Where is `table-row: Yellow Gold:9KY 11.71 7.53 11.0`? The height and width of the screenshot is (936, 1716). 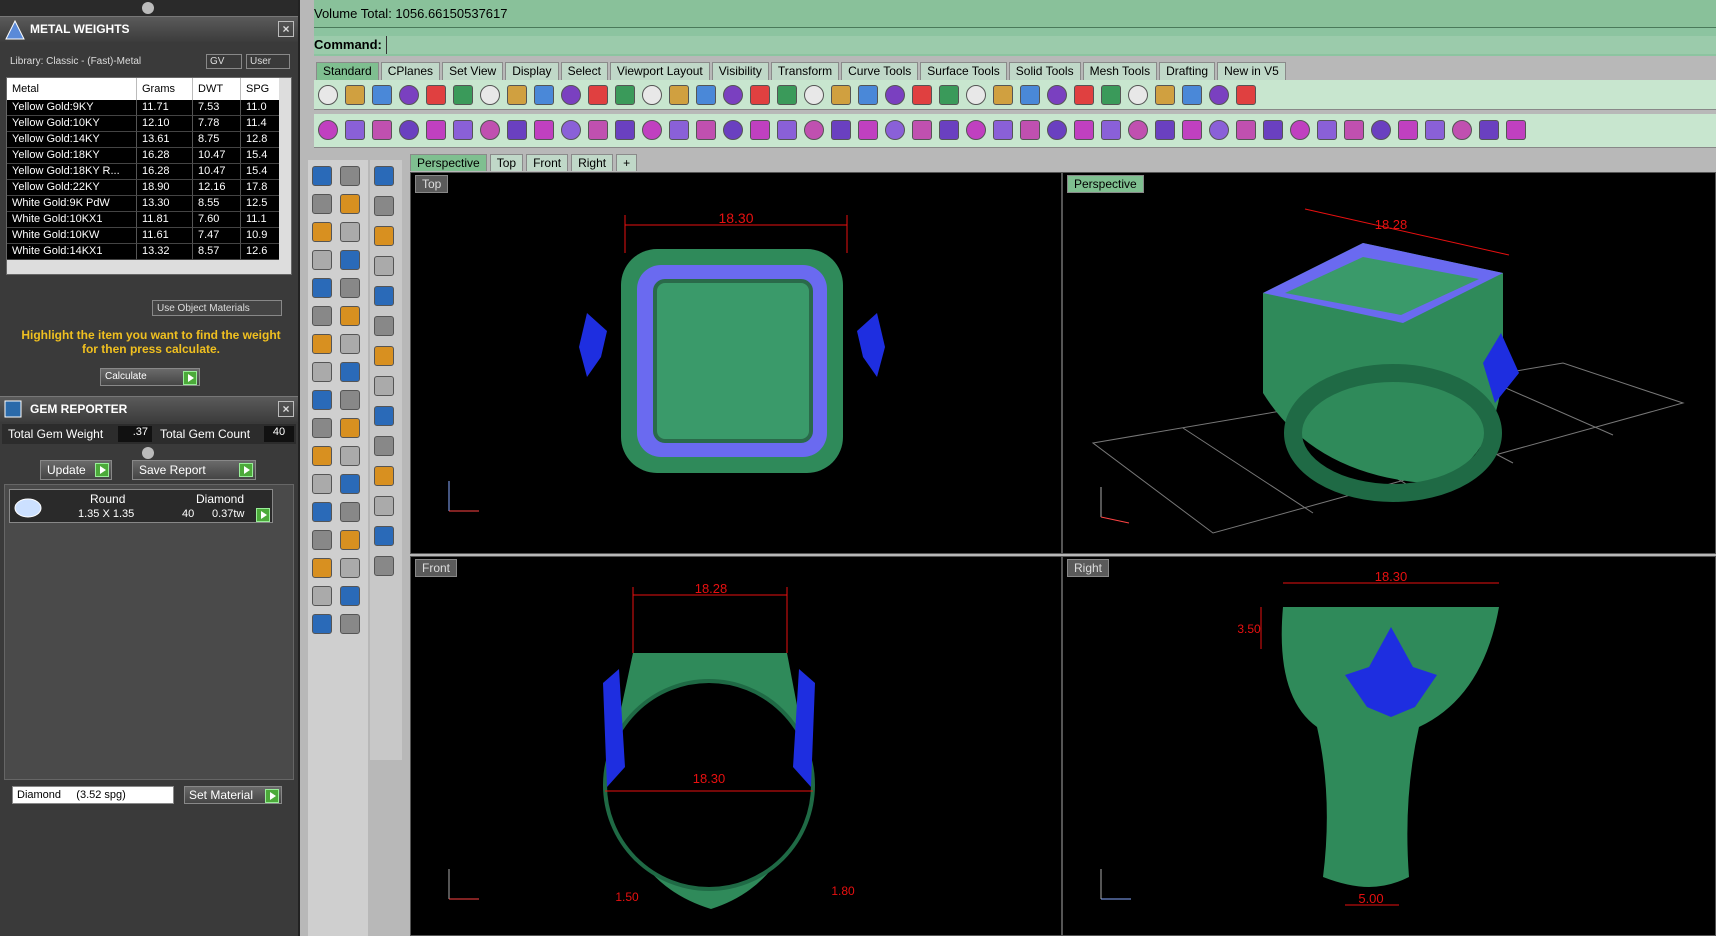
table-row: Yellow Gold:9KY 11.71 7.53 11.0 is located at coordinates (149, 108).